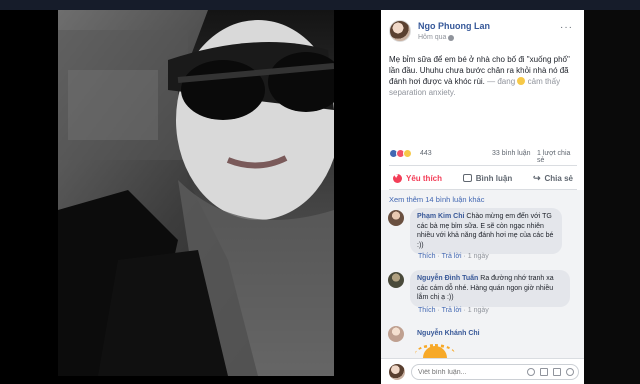 This screenshot has width=640, height=384. I want to click on reaction-icons, so click(400, 153).